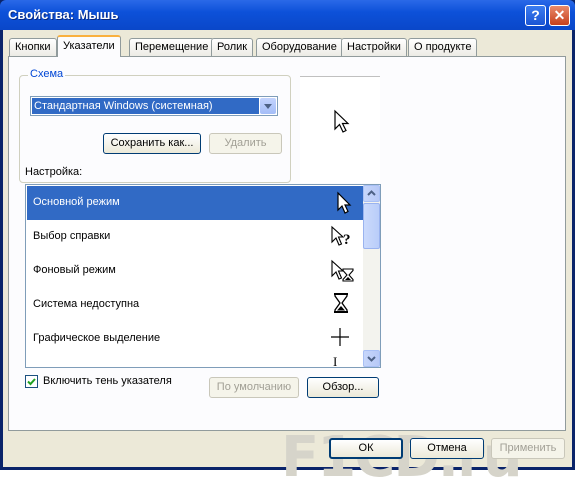 The image size is (575, 490). I want to click on text-select-cursor-icon: I, so click(335, 361).